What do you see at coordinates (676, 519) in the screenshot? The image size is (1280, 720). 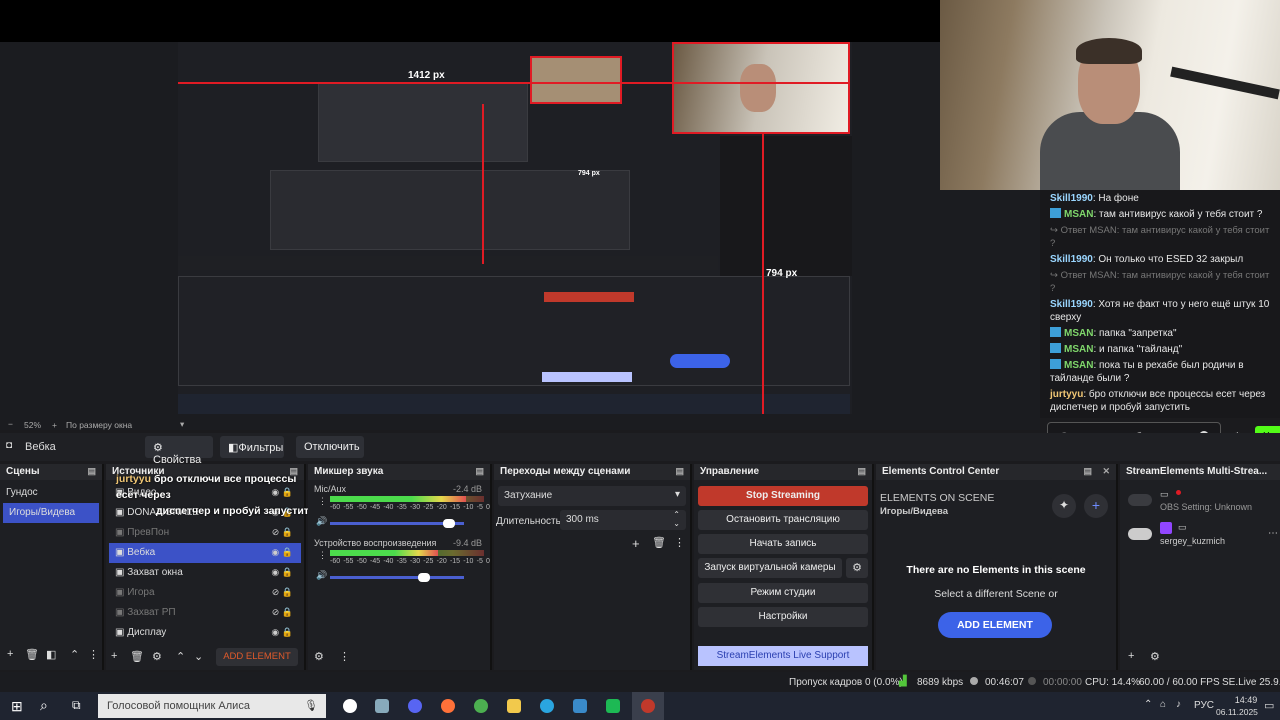 I see `stepper-icon: ⌃ ⌄` at bounding box center [676, 519].